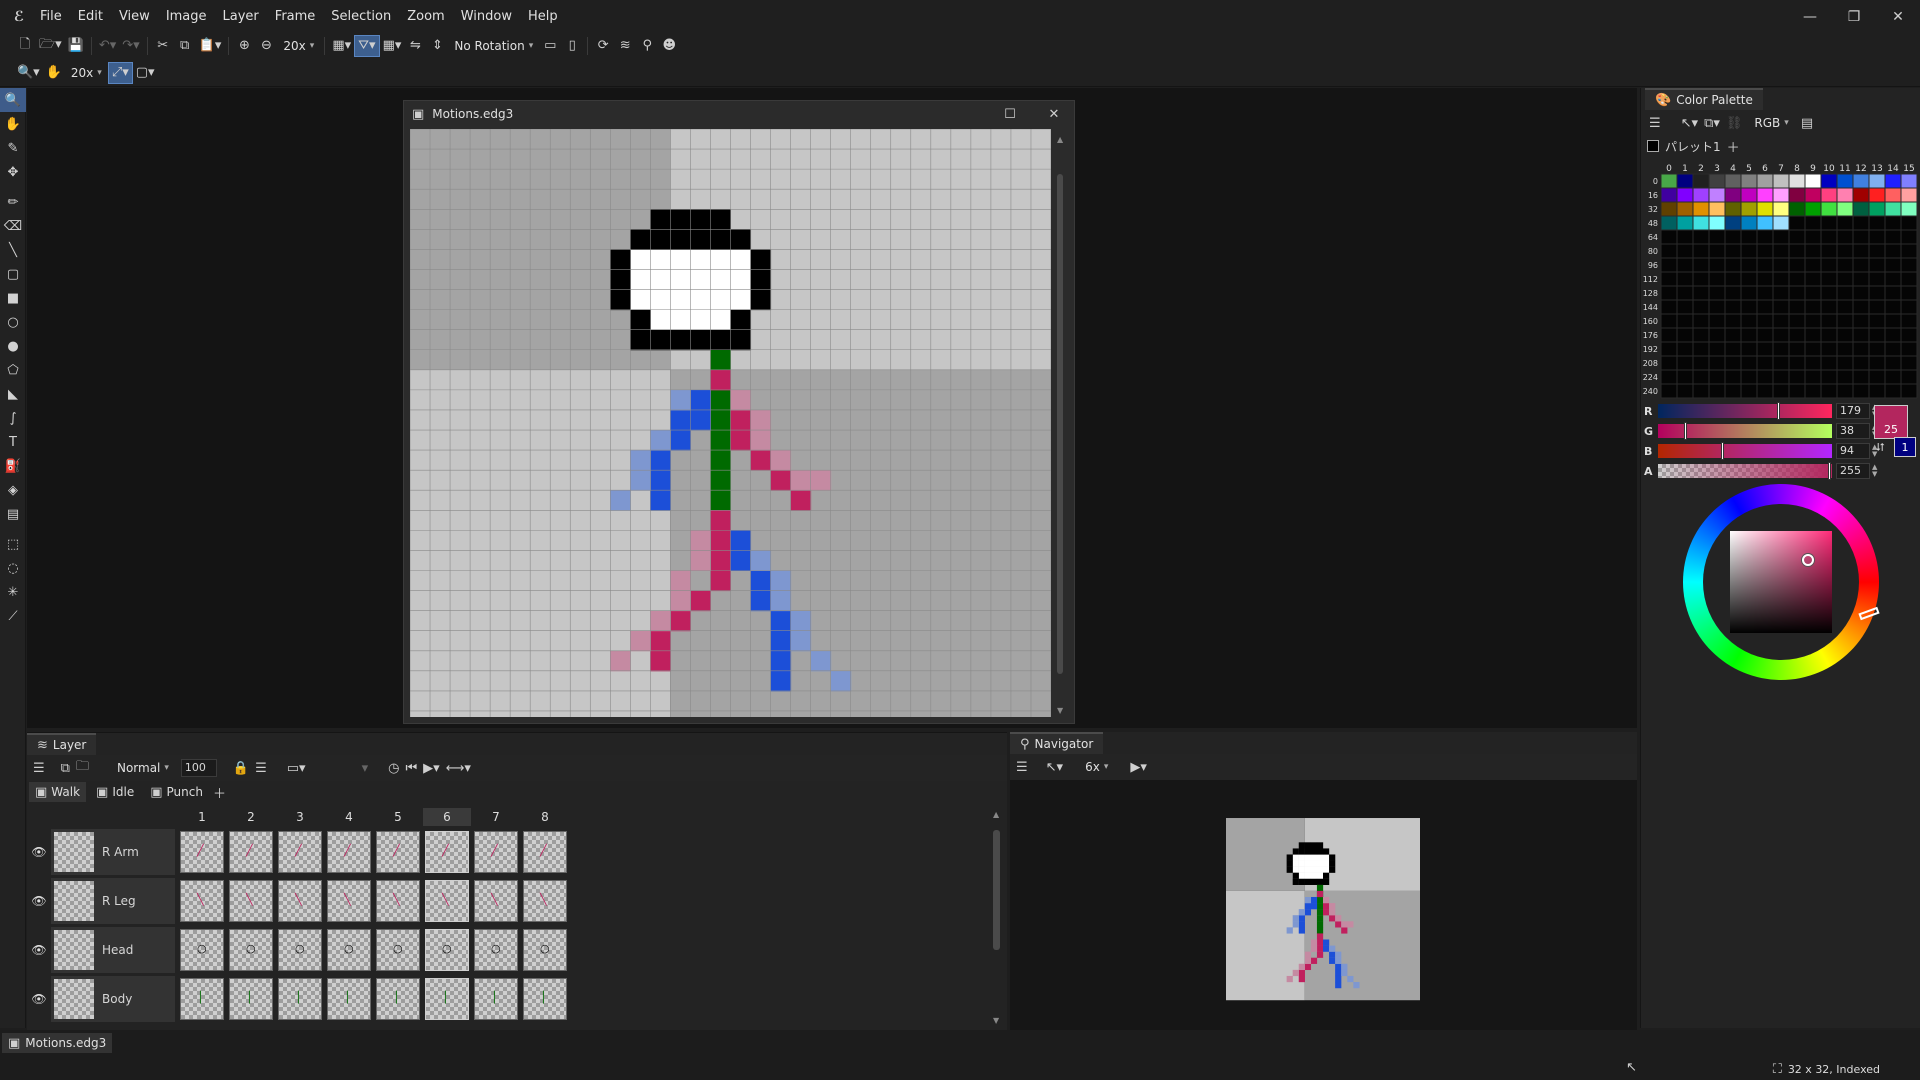 This screenshot has width=1920, height=1080. Describe the element at coordinates (1057, 743) in the screenshot. I see `navigator-tab: ⚲ Navigator` at that location.